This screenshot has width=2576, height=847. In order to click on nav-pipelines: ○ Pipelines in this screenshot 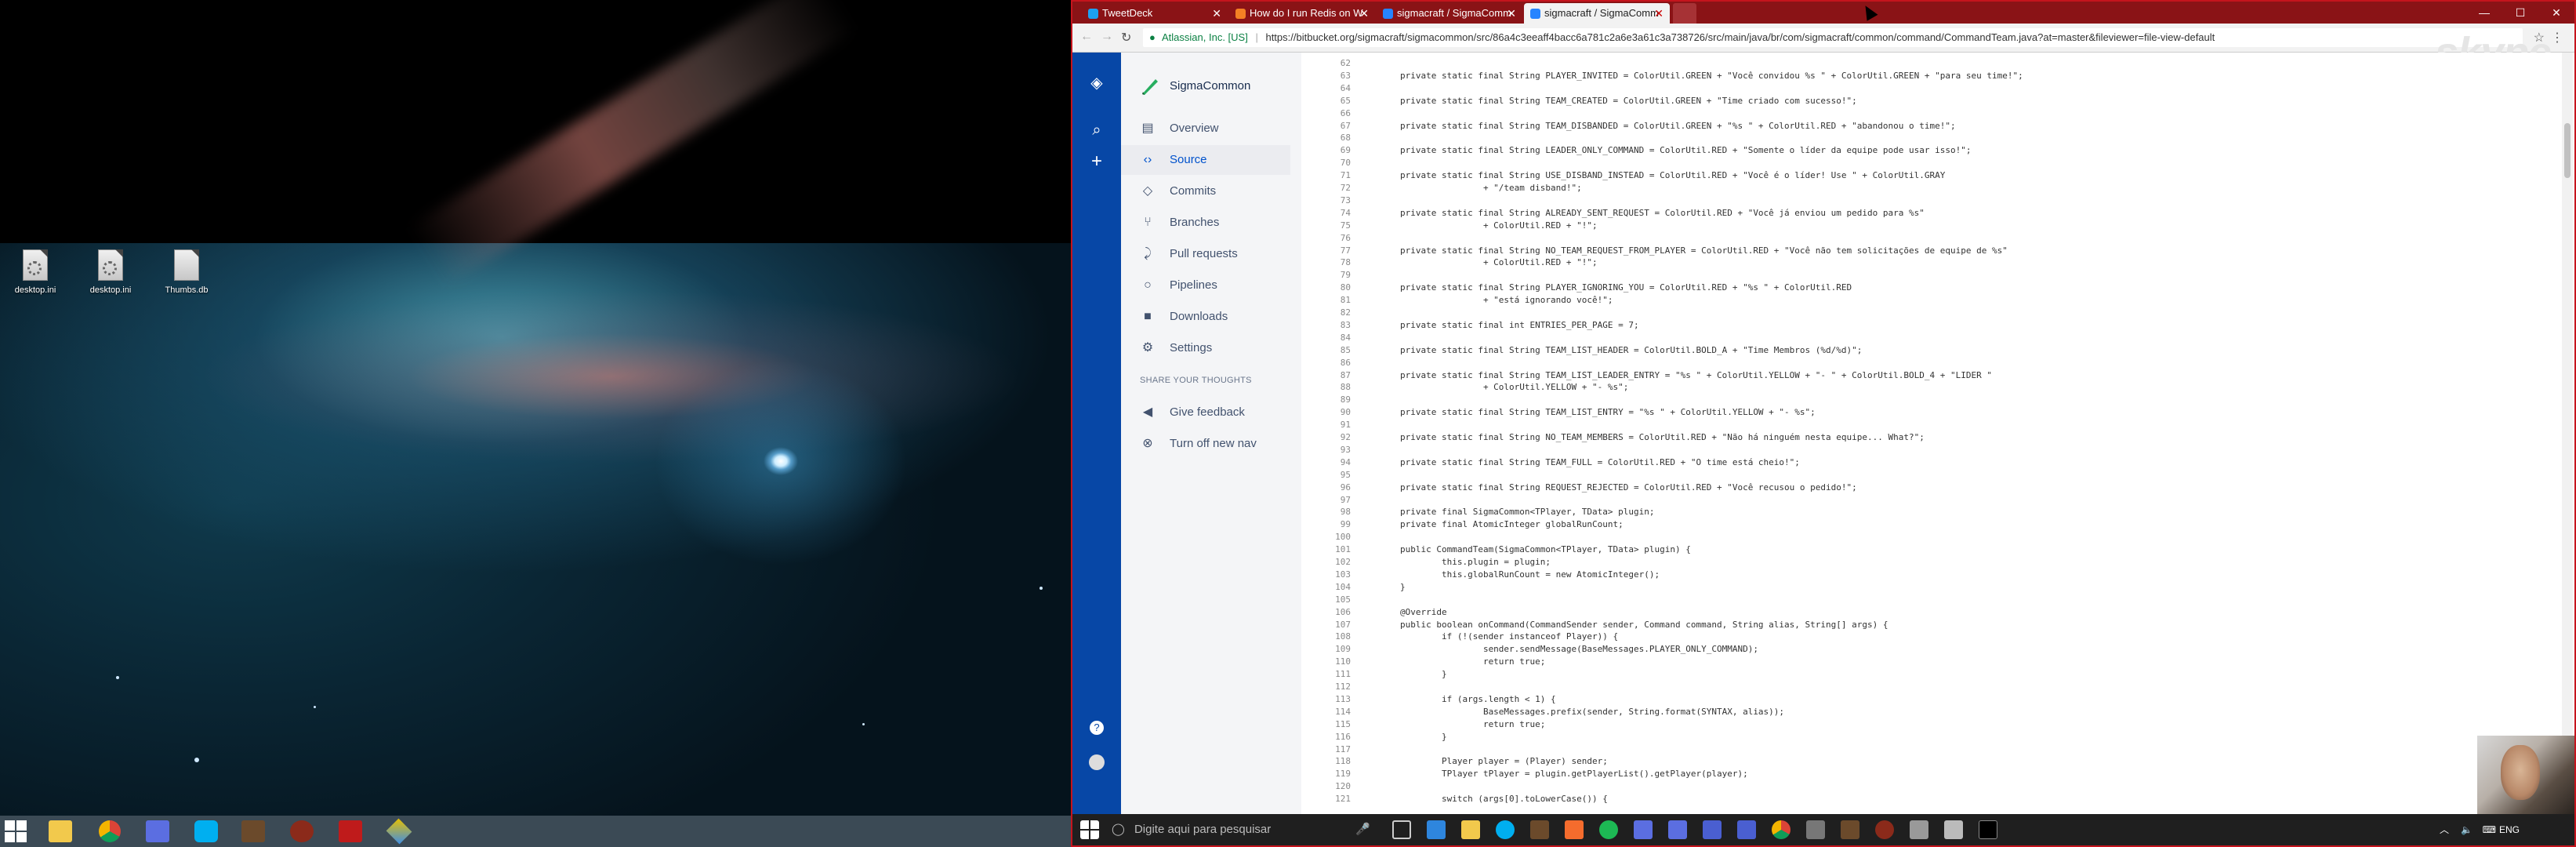, I will do `click(1206, 285)`.